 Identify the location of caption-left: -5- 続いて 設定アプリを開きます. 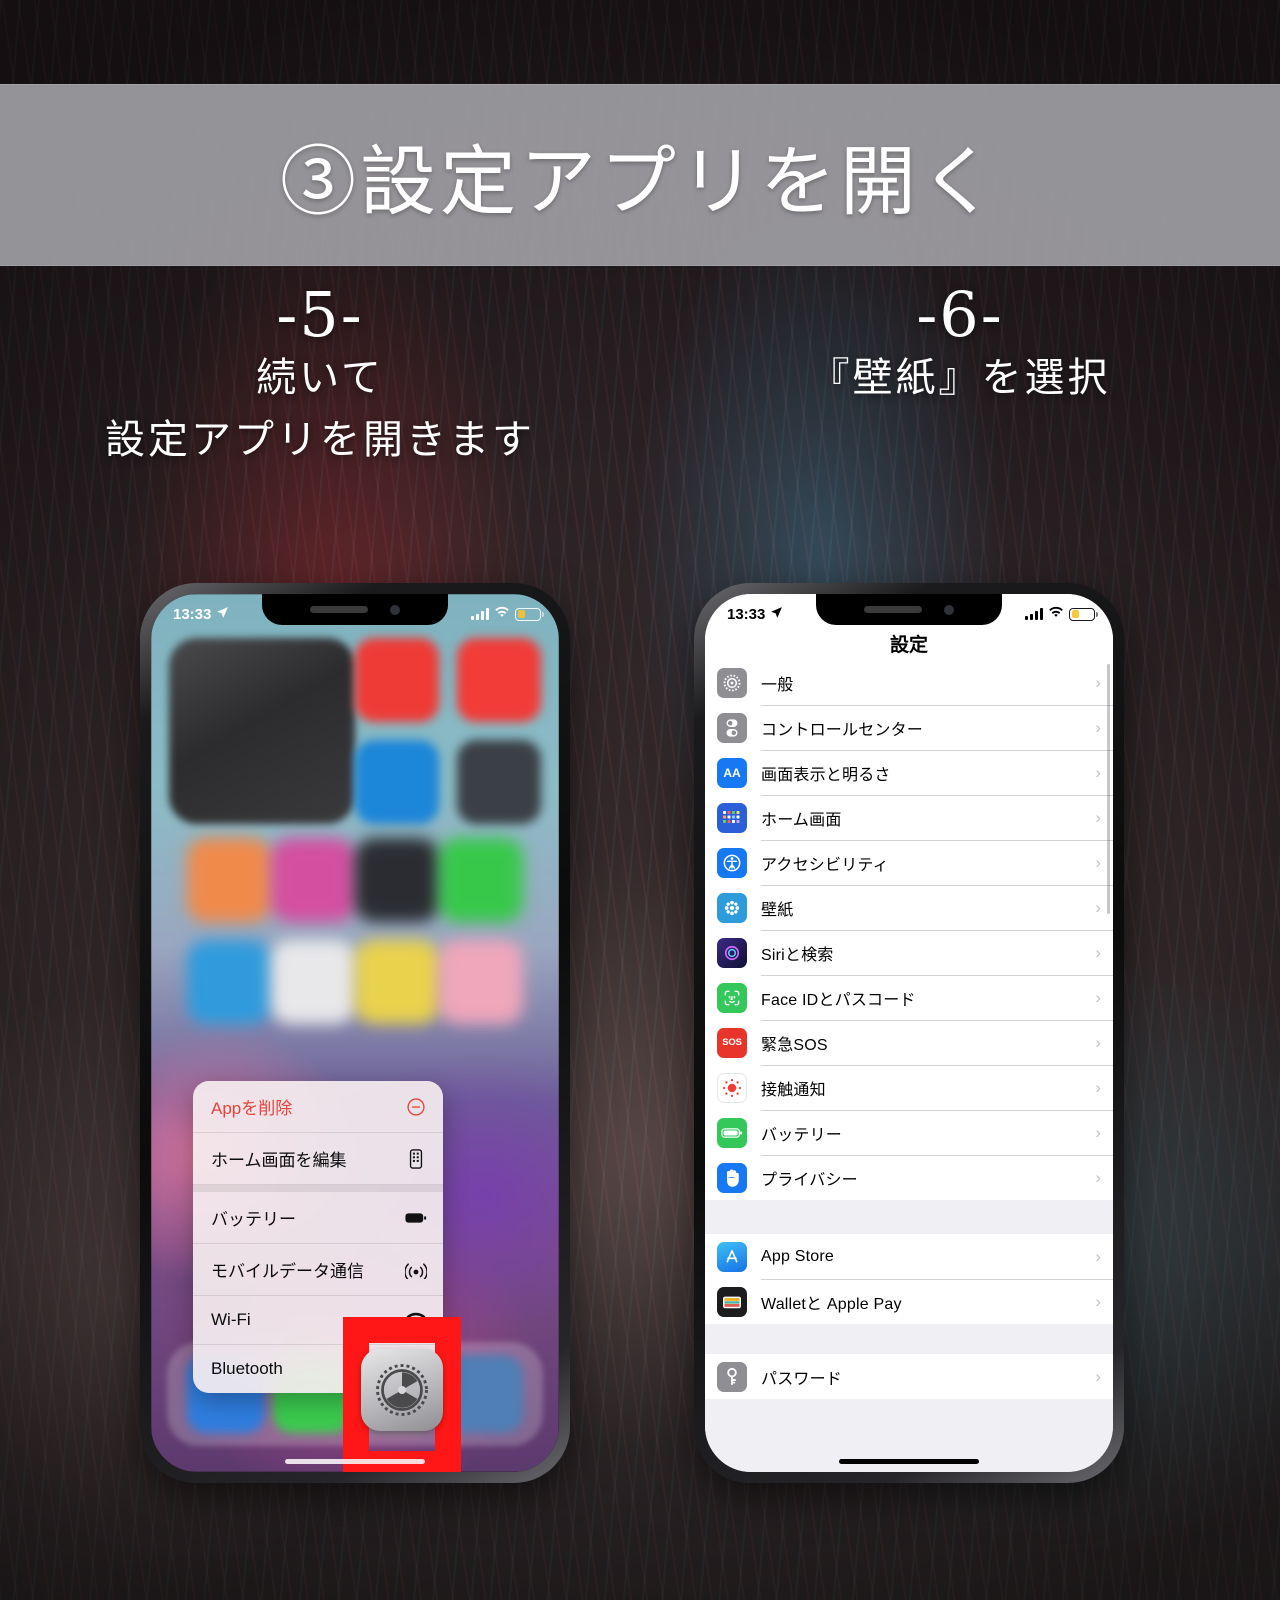
(320, 401).